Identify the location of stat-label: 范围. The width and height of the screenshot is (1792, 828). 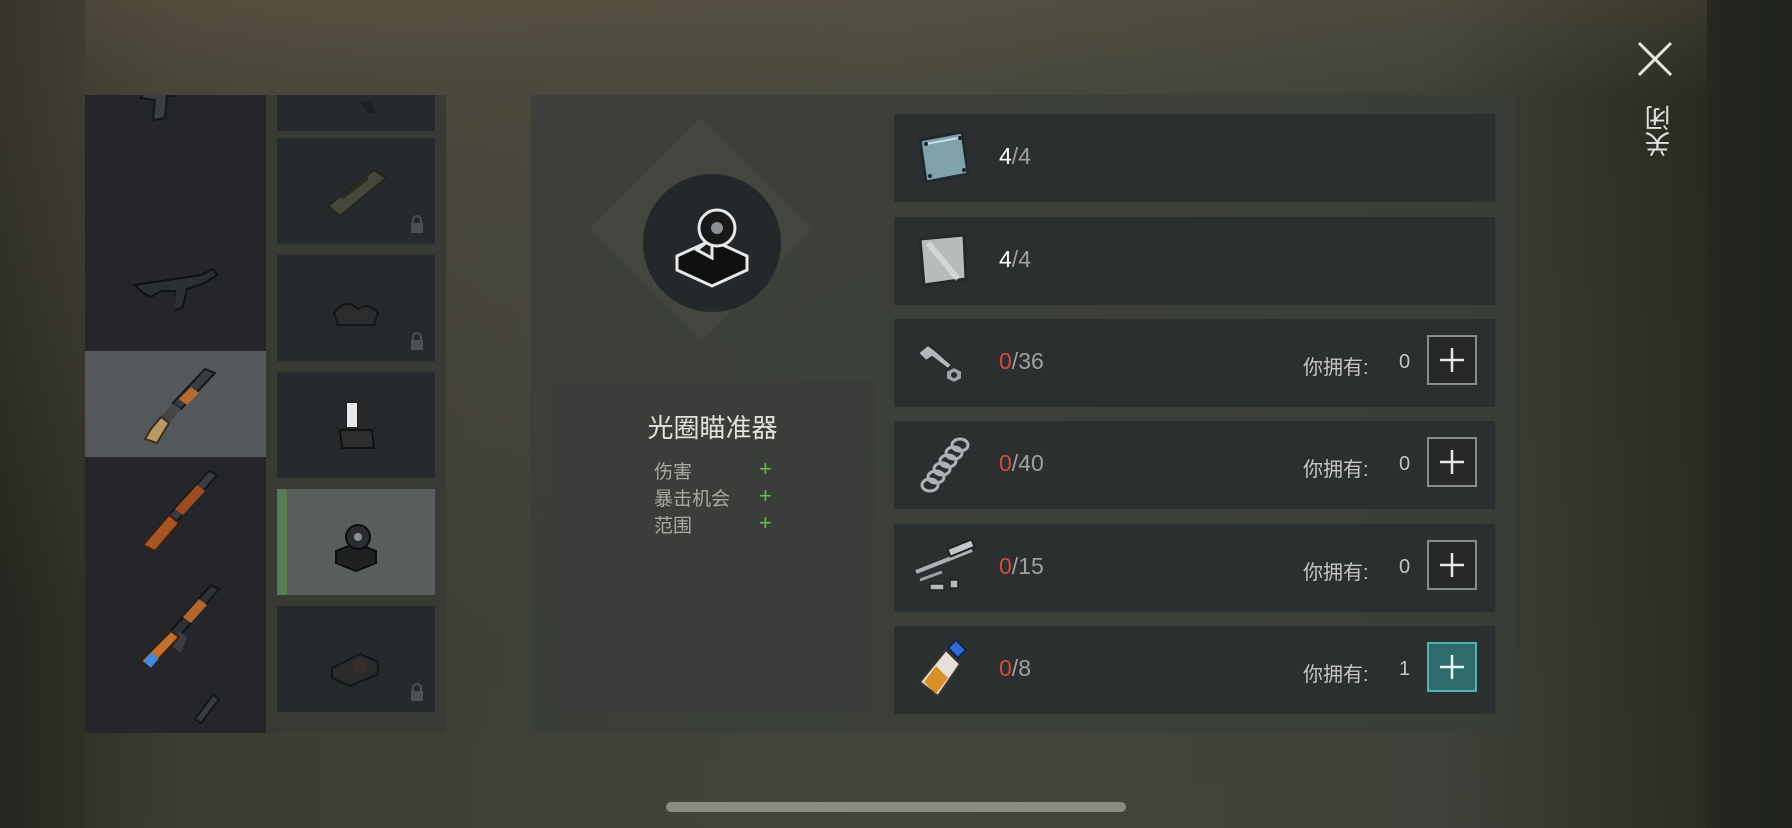
(673, 526).